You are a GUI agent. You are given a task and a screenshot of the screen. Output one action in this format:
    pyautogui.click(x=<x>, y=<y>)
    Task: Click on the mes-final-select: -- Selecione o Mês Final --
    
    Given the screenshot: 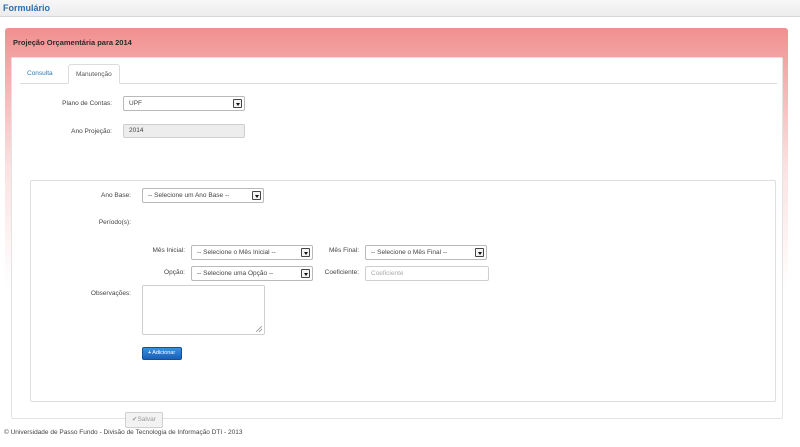 What is the action you would take?
    pyautogui.click(x=426, y=252)
    